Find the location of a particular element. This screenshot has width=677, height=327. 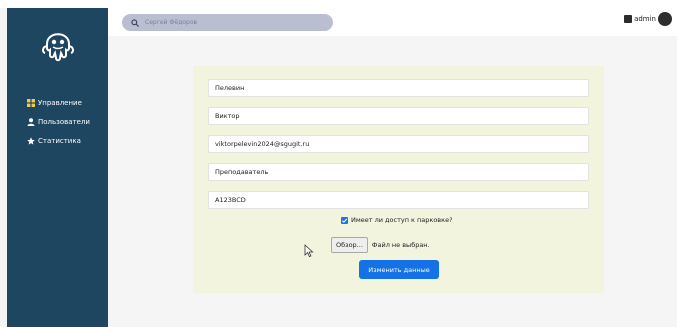

role-field is located at coordinates (398, 172).